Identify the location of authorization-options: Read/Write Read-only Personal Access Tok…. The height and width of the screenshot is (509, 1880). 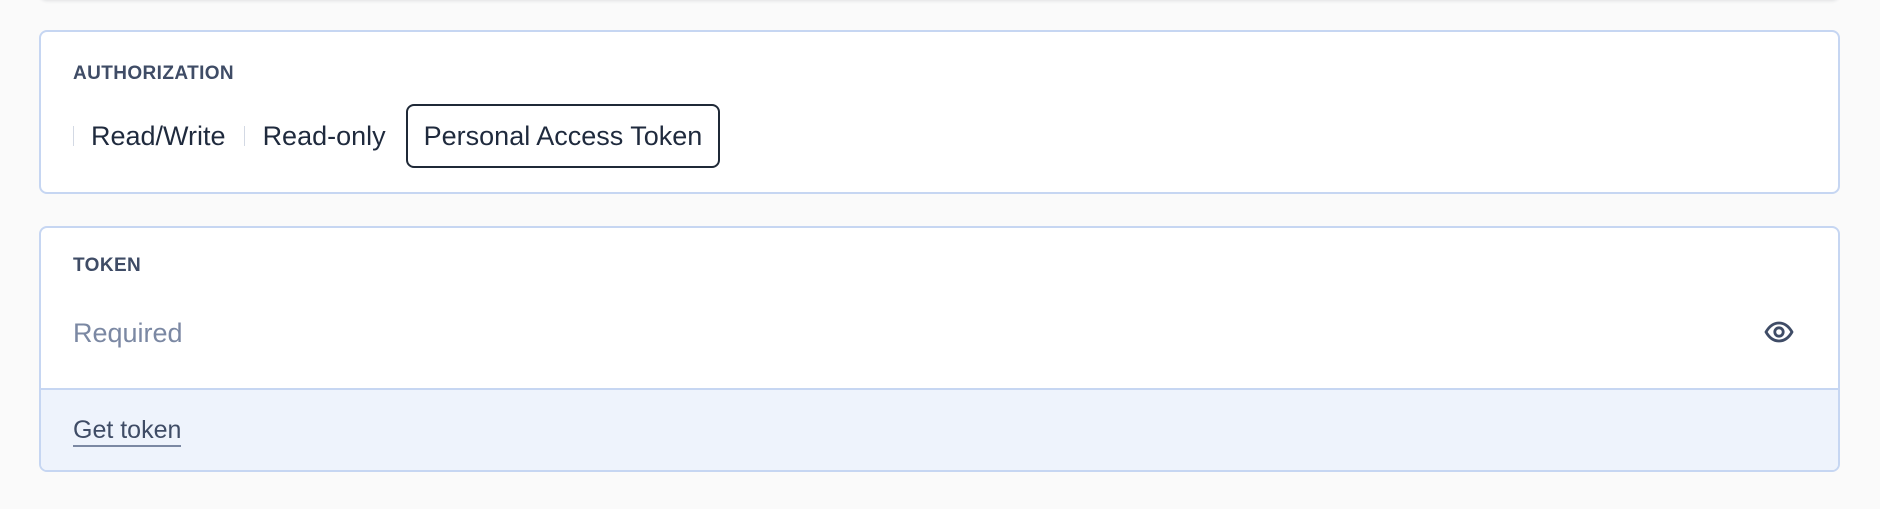
(397, 136).